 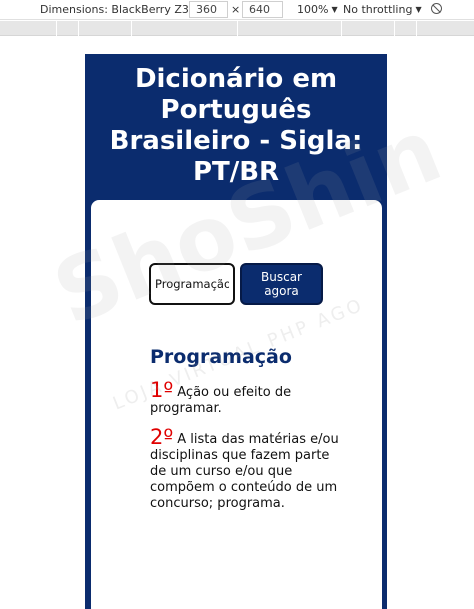 I want to click on result-word-title: Programação, so click(x=221, y=357).